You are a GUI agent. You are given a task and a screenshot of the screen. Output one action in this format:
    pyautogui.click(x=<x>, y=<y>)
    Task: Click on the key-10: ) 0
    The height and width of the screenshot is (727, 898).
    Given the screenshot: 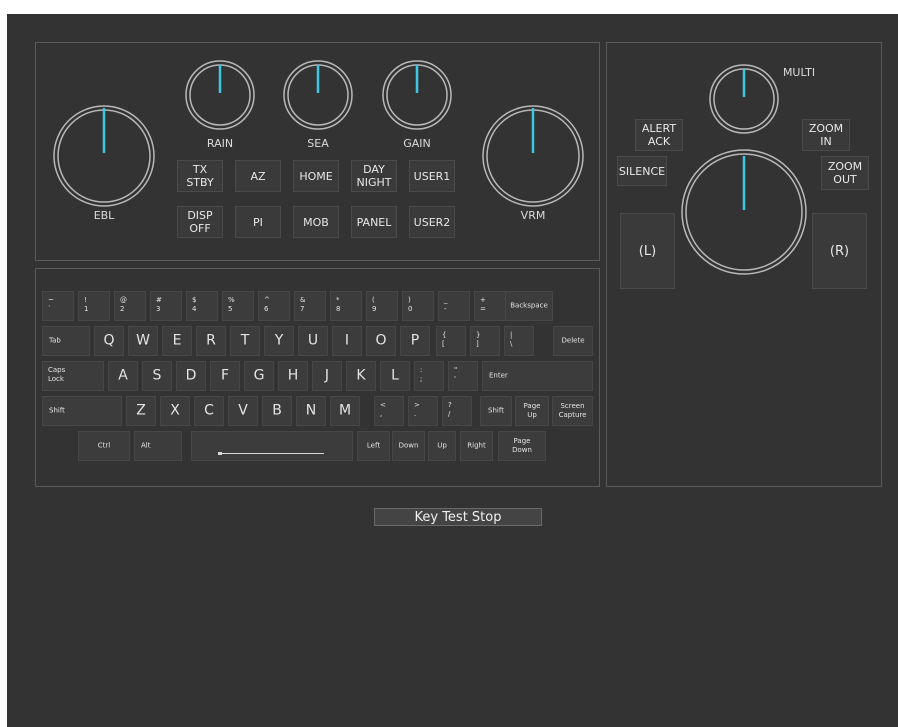 What is the action you would take?
    pyautogui.click(x=418, y=306)
    